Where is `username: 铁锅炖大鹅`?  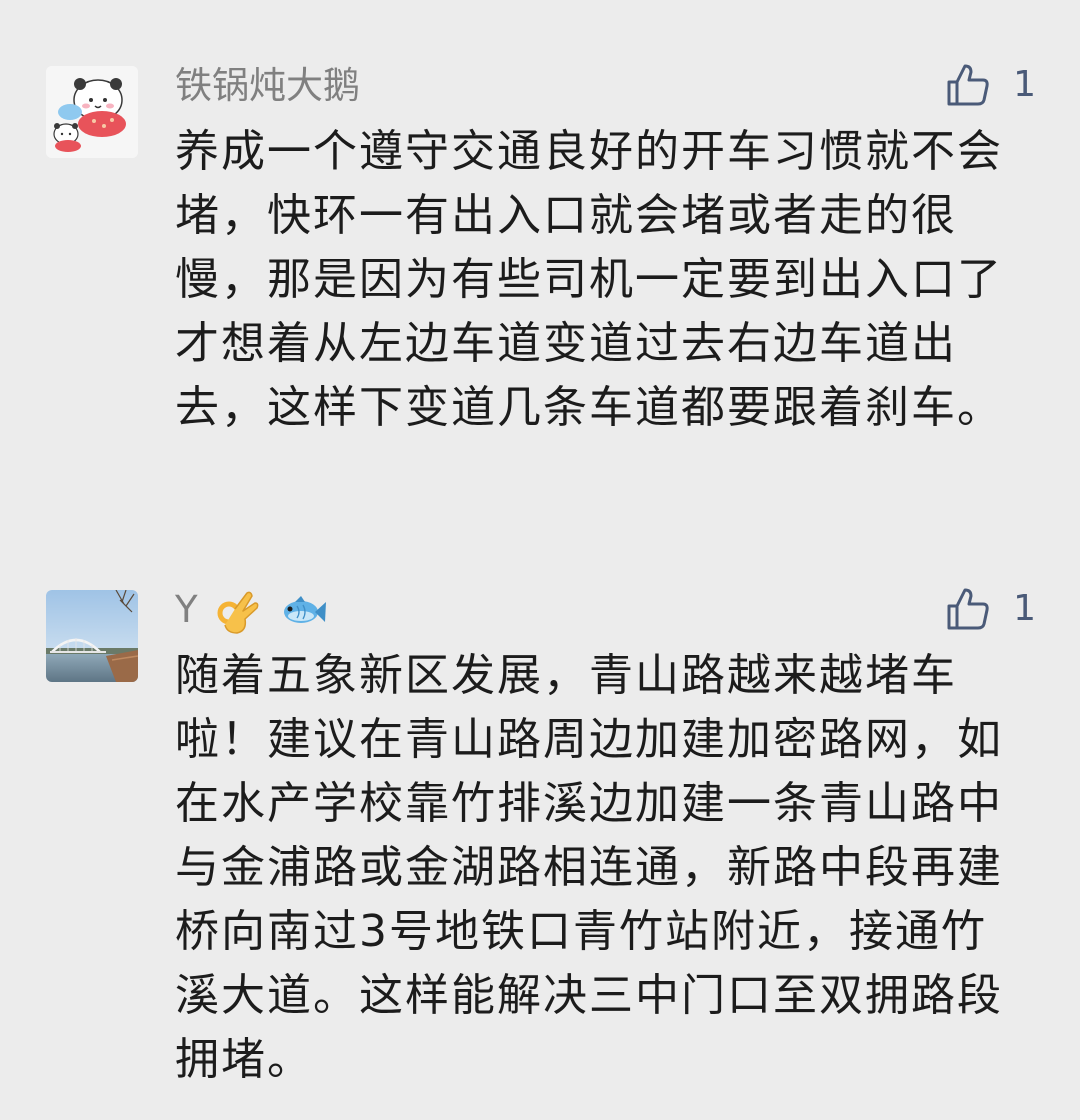
username: 铁锅炖大鹅 is located at coordinates (267, 86).